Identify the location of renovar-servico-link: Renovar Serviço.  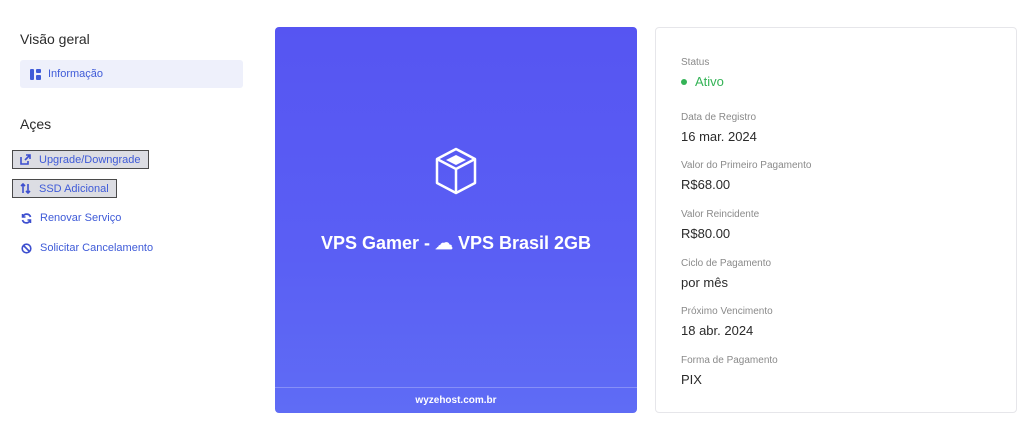
(70, 218).